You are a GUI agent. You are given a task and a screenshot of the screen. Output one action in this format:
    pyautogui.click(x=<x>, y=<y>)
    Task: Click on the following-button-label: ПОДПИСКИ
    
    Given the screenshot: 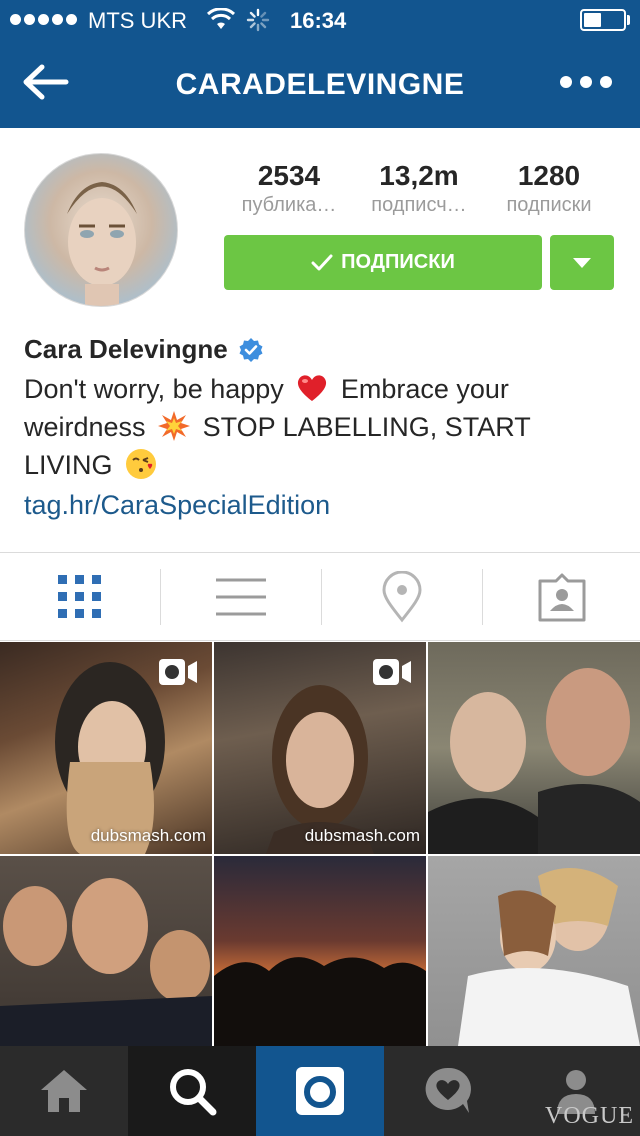 What is the action you would take?
    pyautogui.click(x=398, y=262)
    